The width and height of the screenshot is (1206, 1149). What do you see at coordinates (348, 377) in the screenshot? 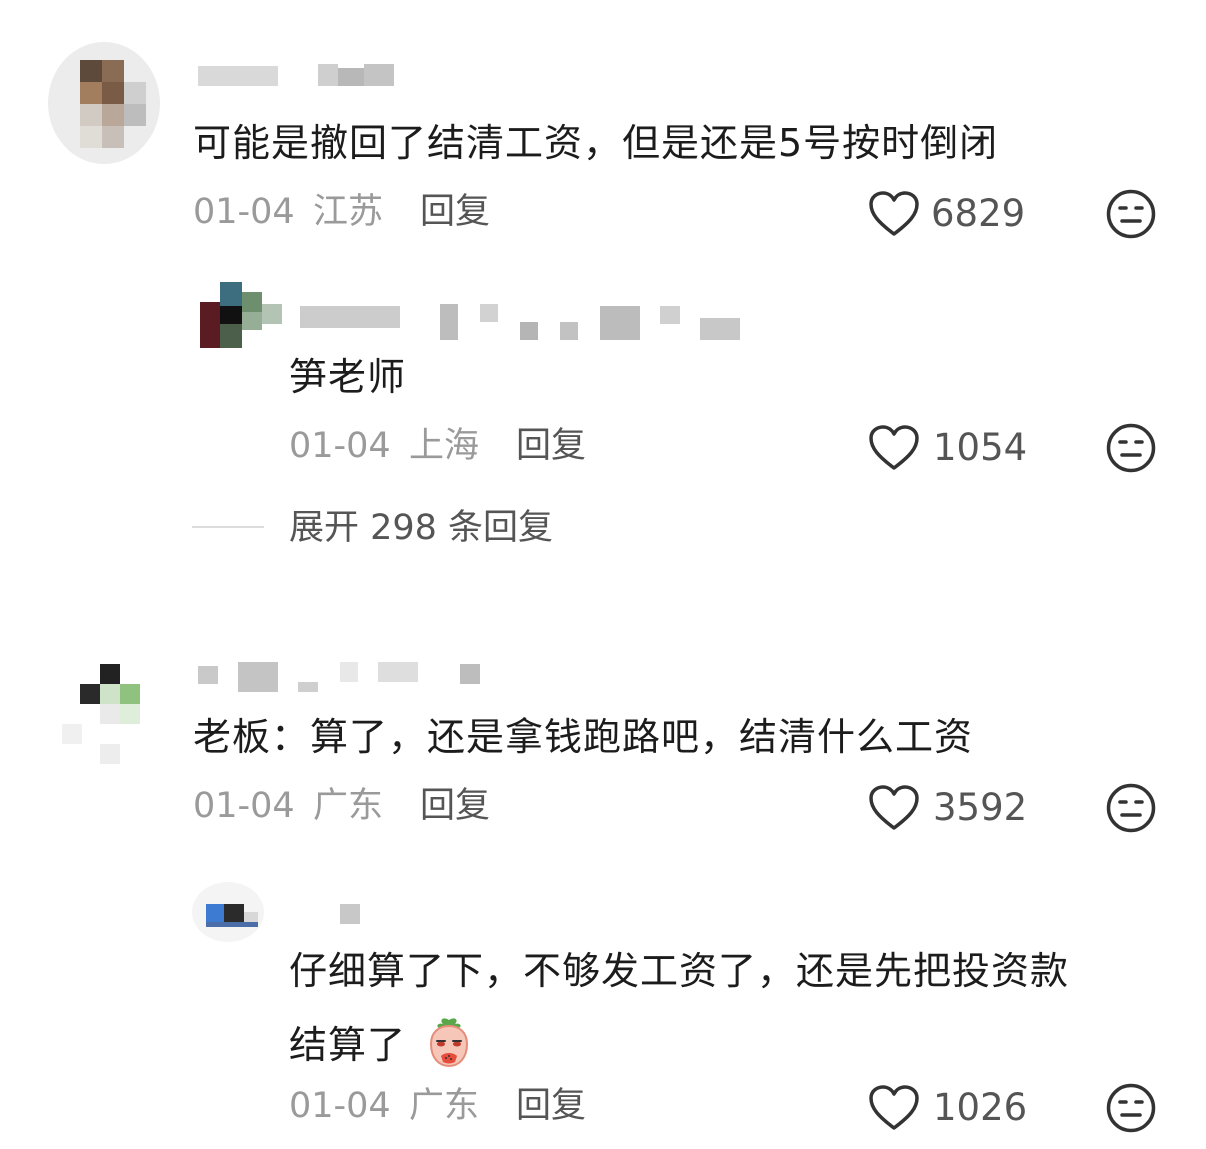
I see `reply-text: 笋老师` at bounding box center [348, 377].